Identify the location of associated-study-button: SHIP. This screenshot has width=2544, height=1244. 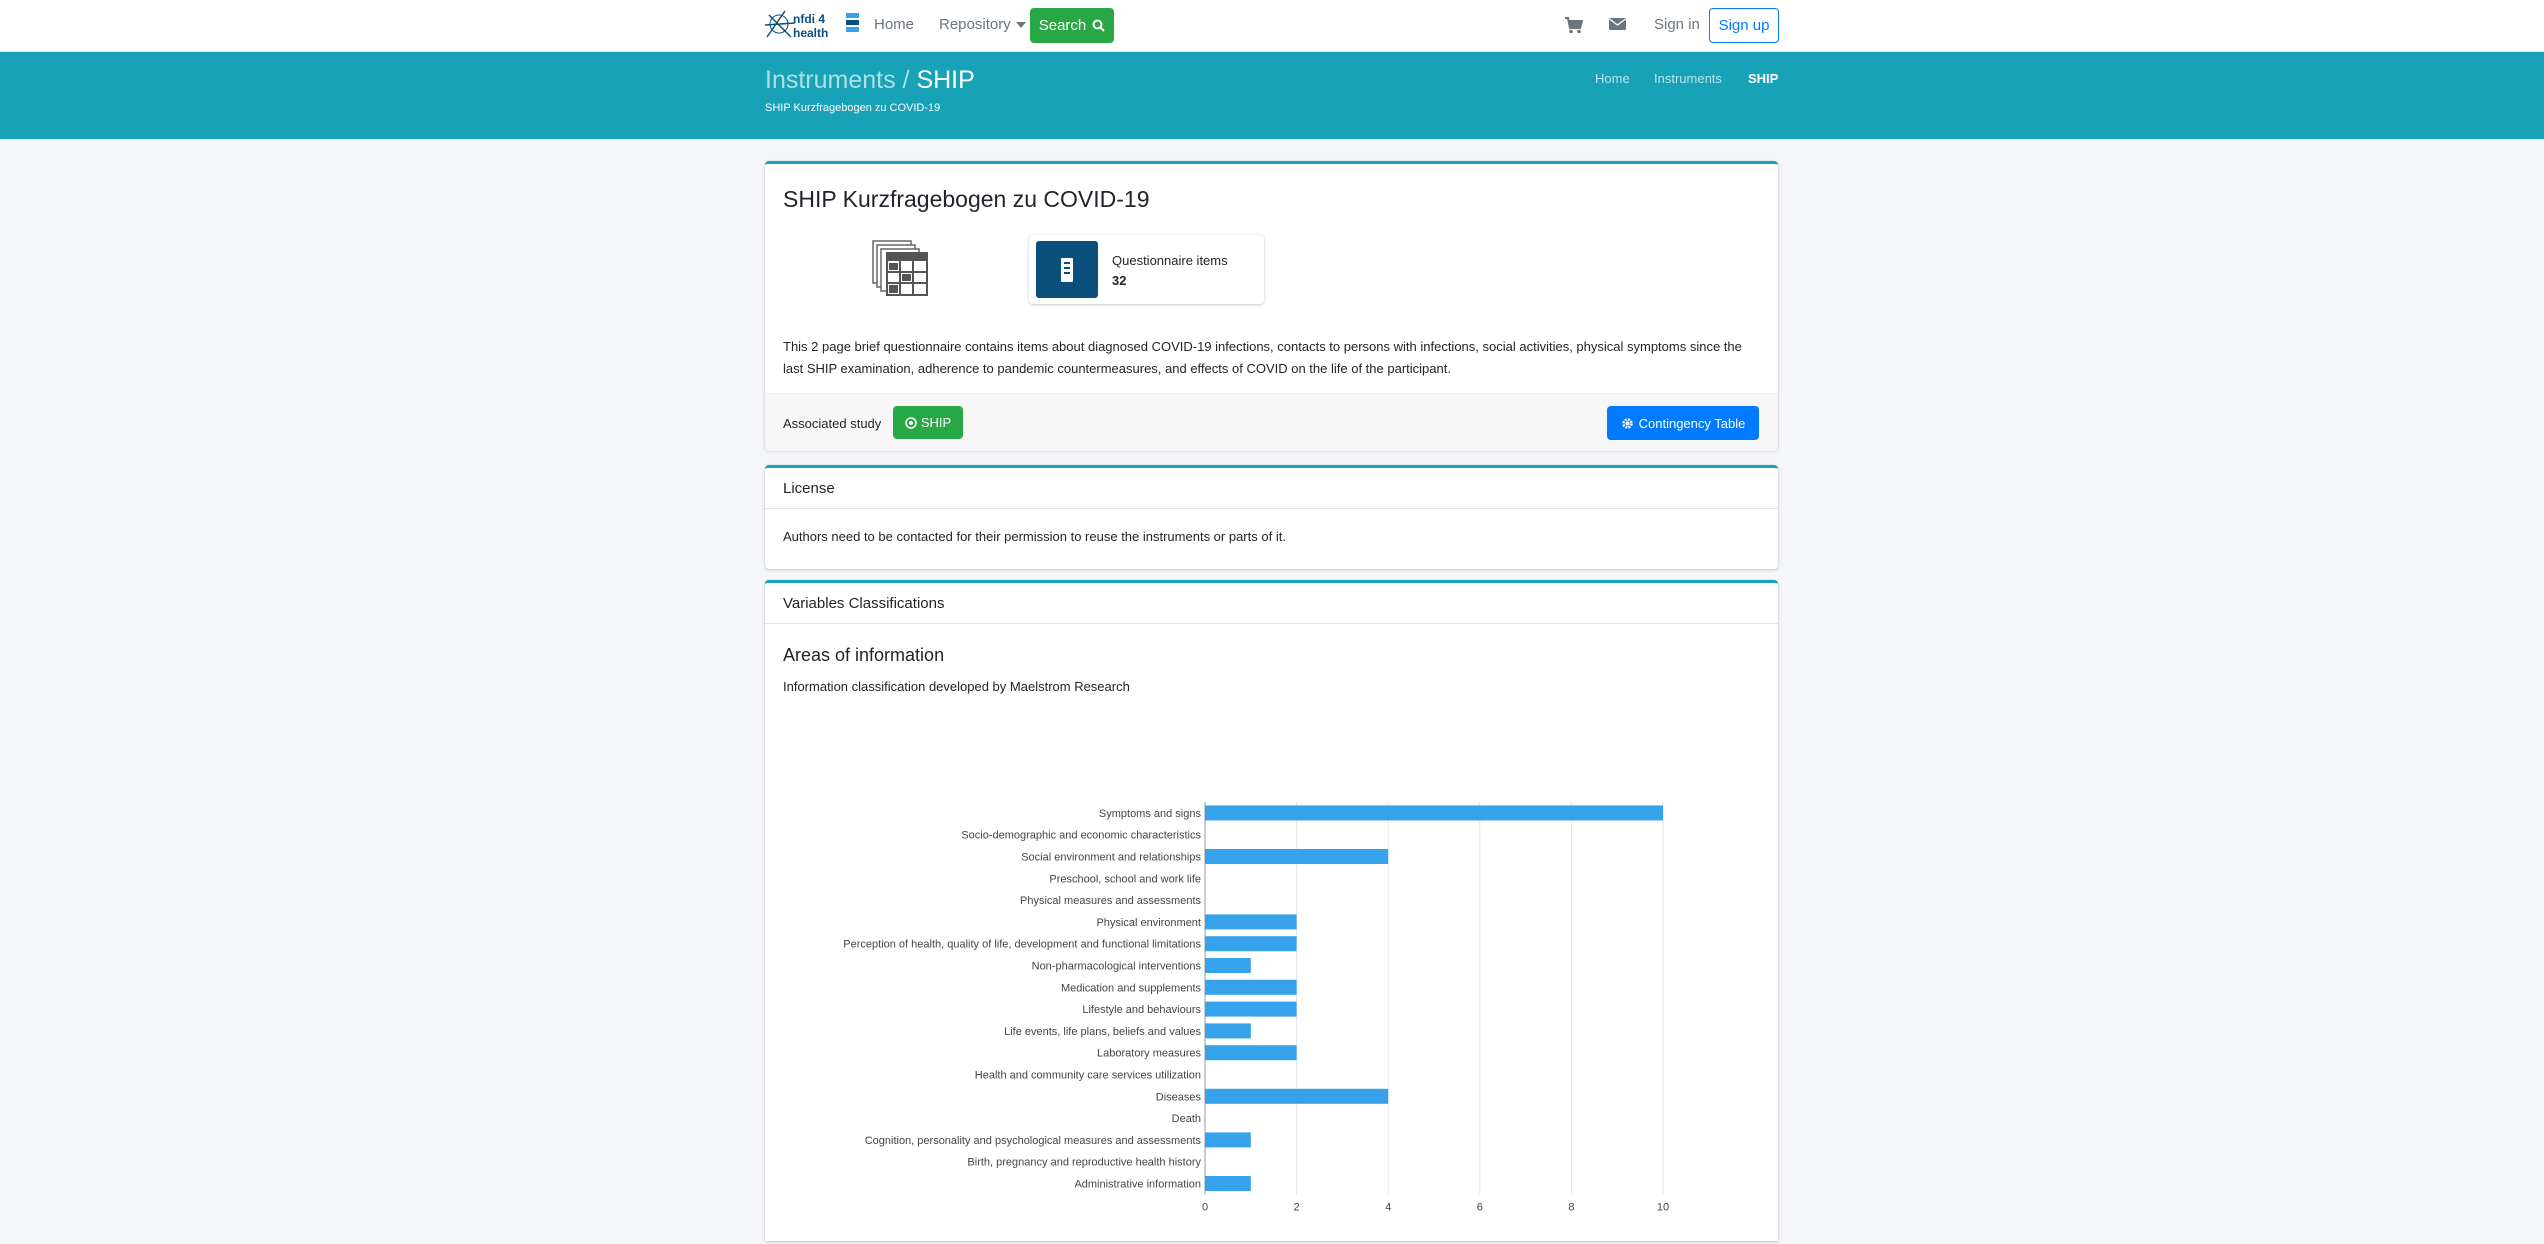
(928, 422).